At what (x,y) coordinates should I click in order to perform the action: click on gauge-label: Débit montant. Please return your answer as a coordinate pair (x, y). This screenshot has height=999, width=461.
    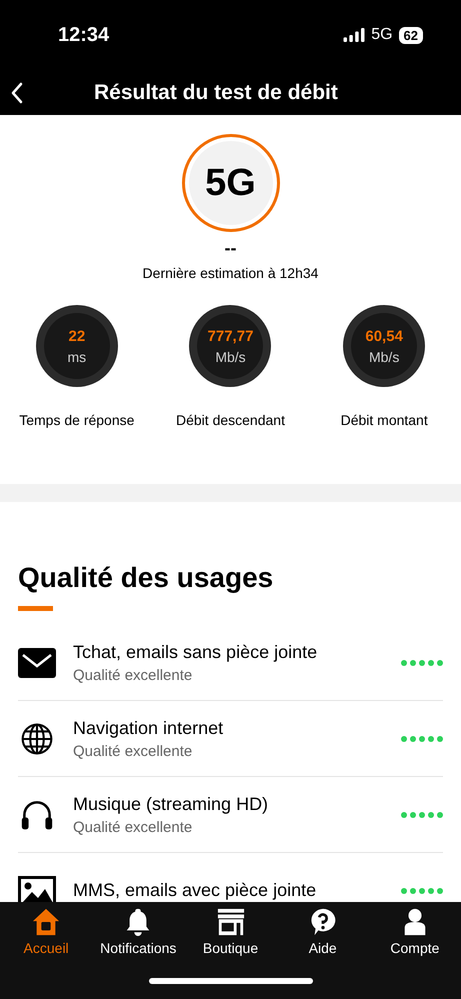
    Looking at the image, I should click on (384, 420).